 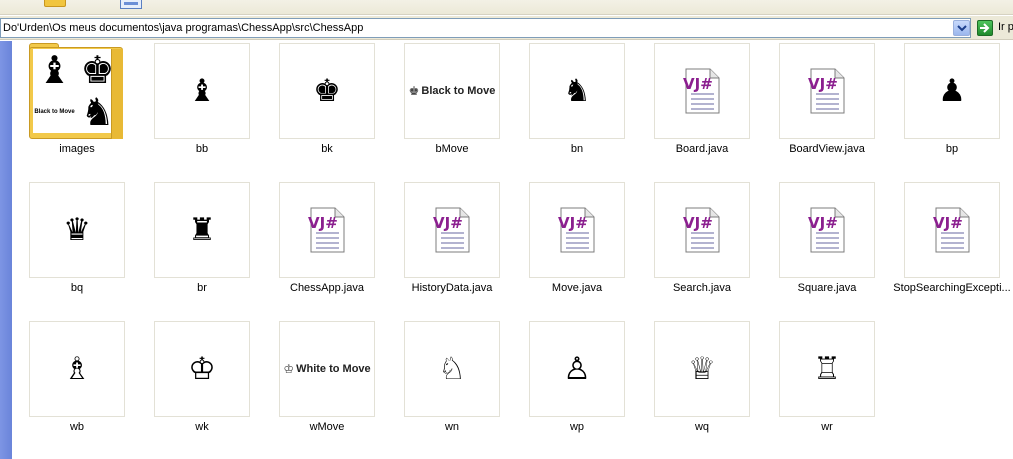 I want to click on file-item-wn: ♘ wn, so click(x=447, y=379).